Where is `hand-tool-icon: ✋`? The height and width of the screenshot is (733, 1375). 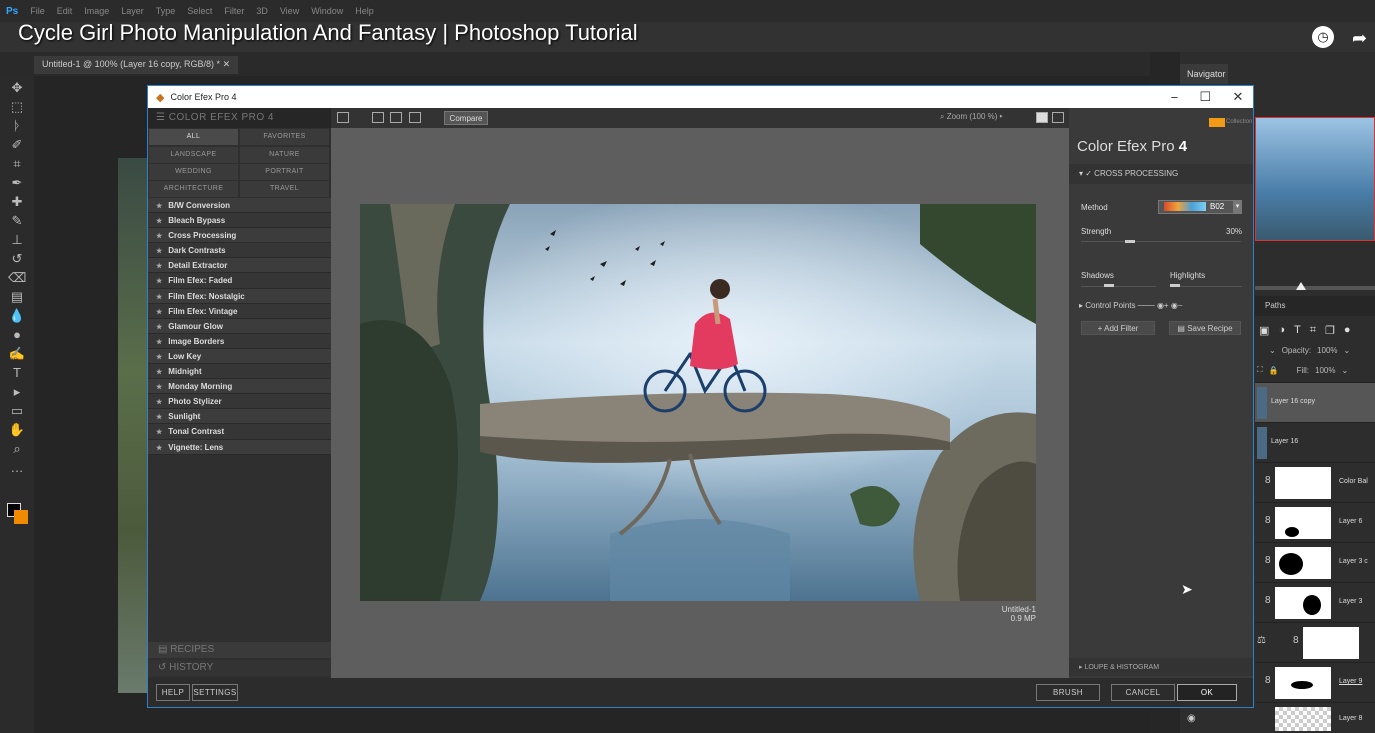
hand-tool-icon: ✋ is located at coordinates (17, 430).